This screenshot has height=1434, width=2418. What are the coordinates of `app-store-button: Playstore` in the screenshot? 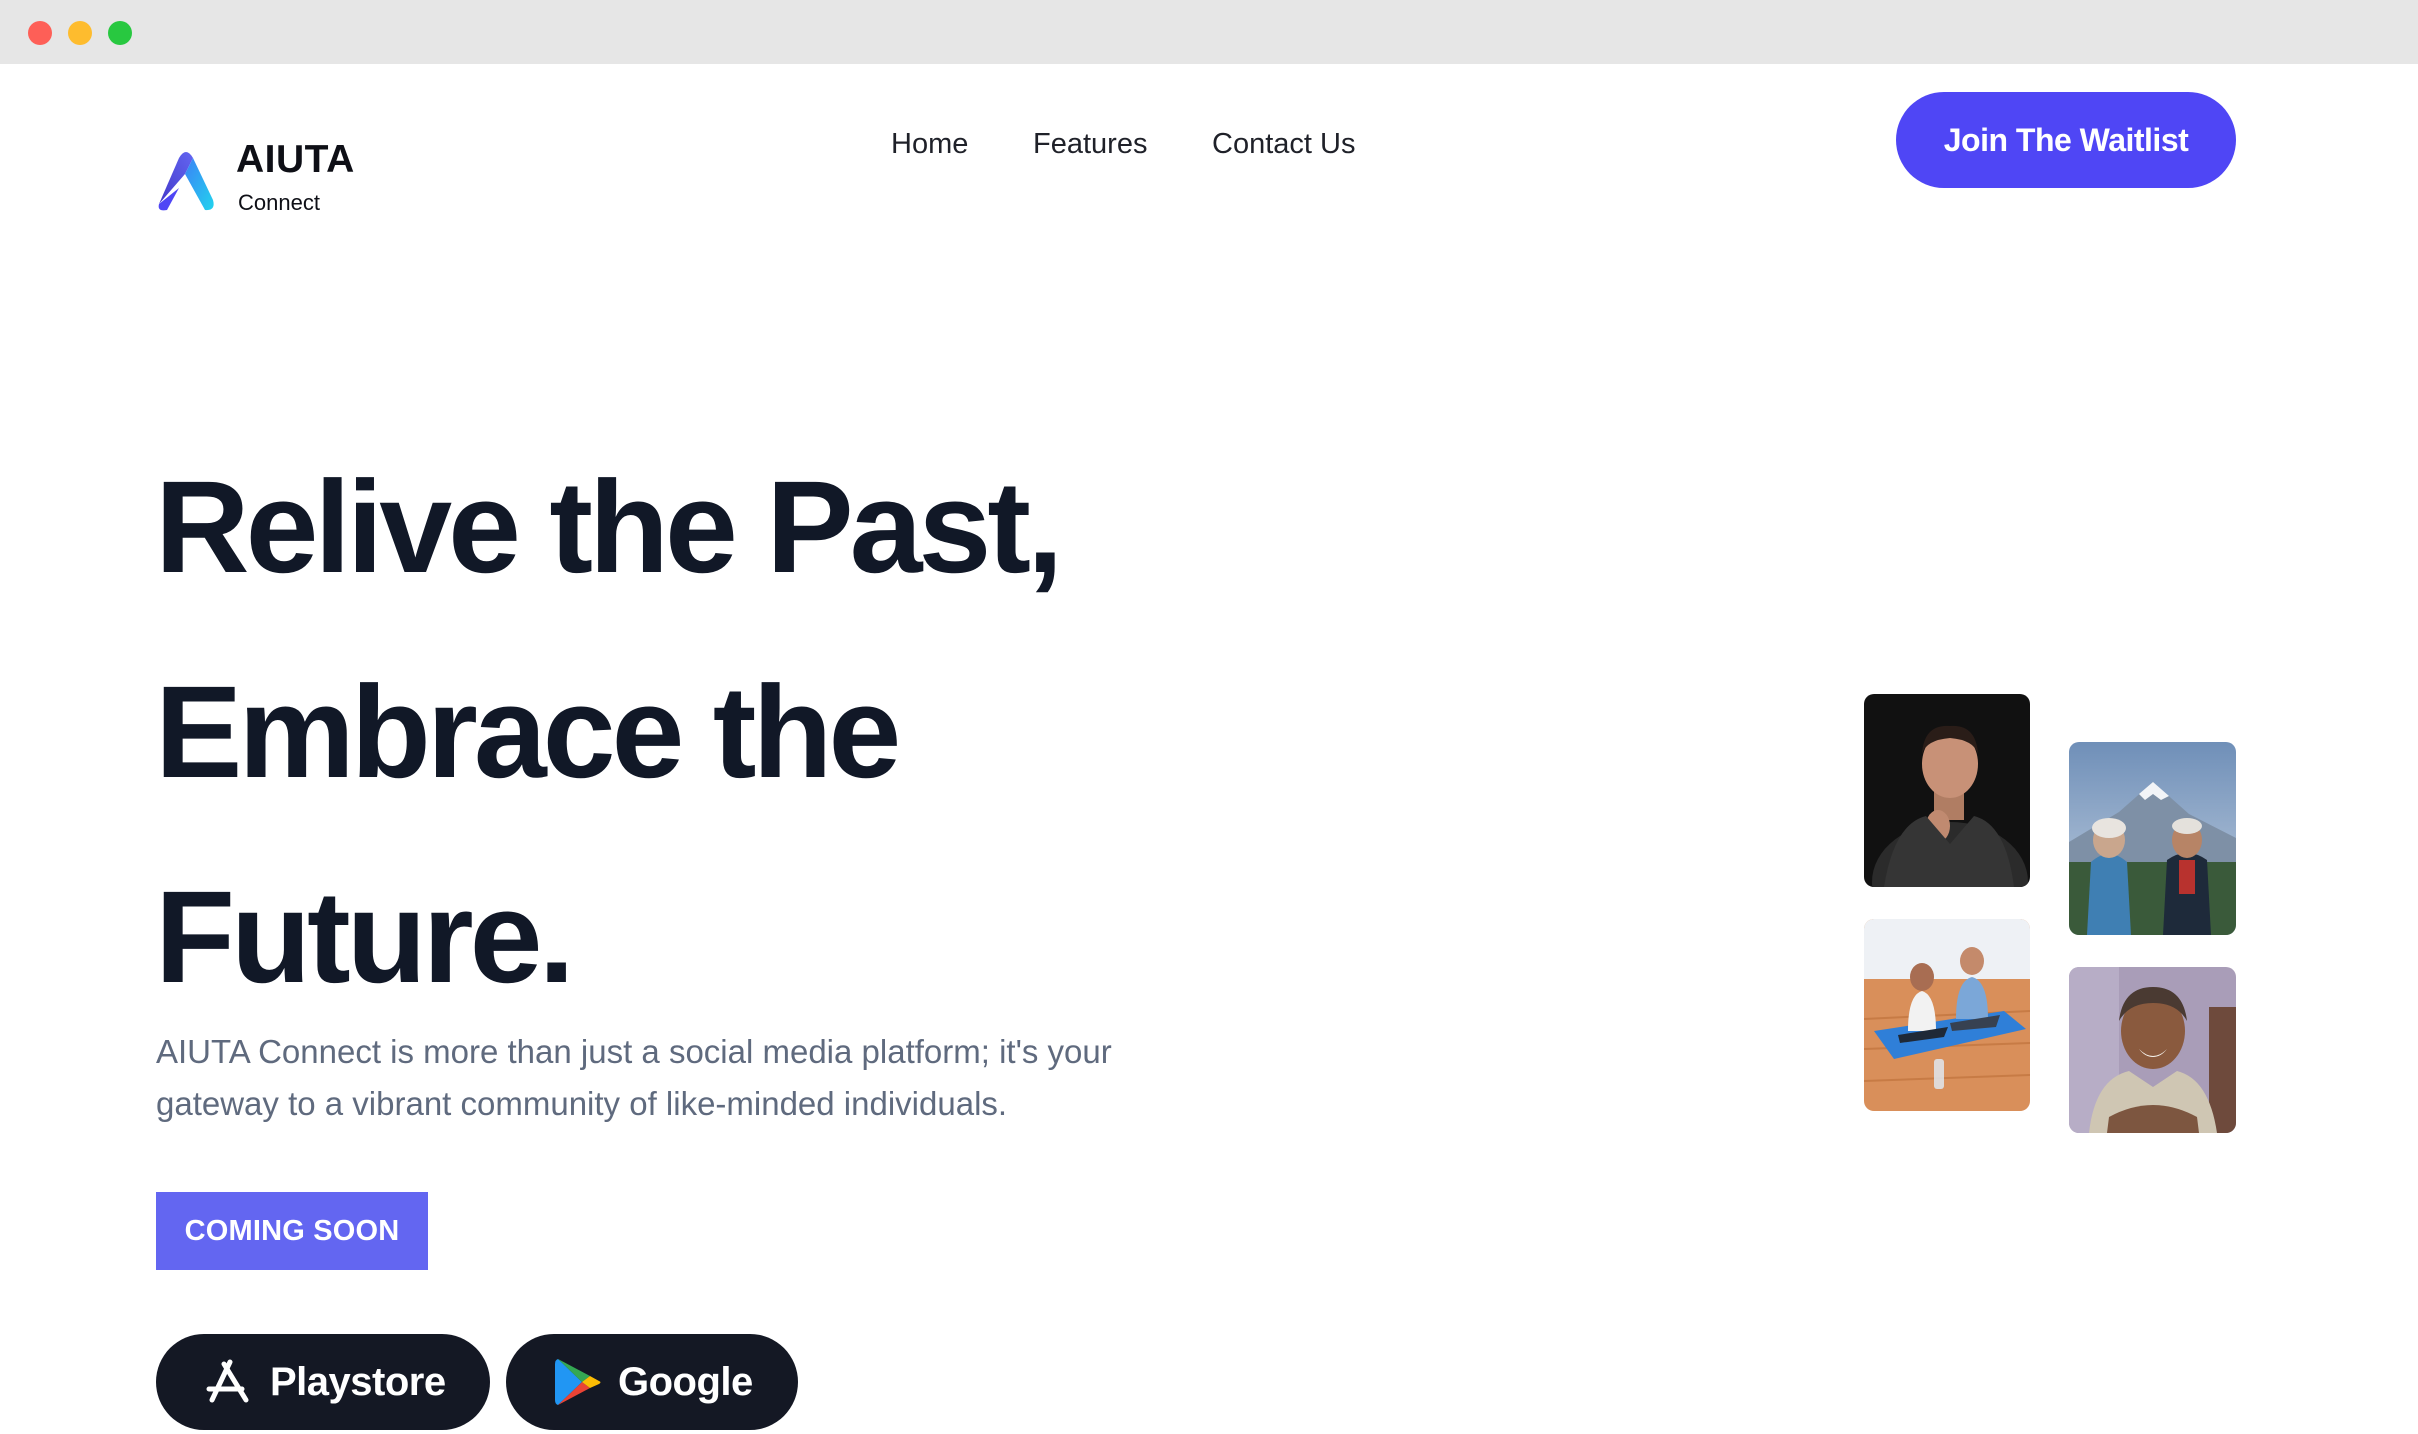 It's located at (323, 1382).